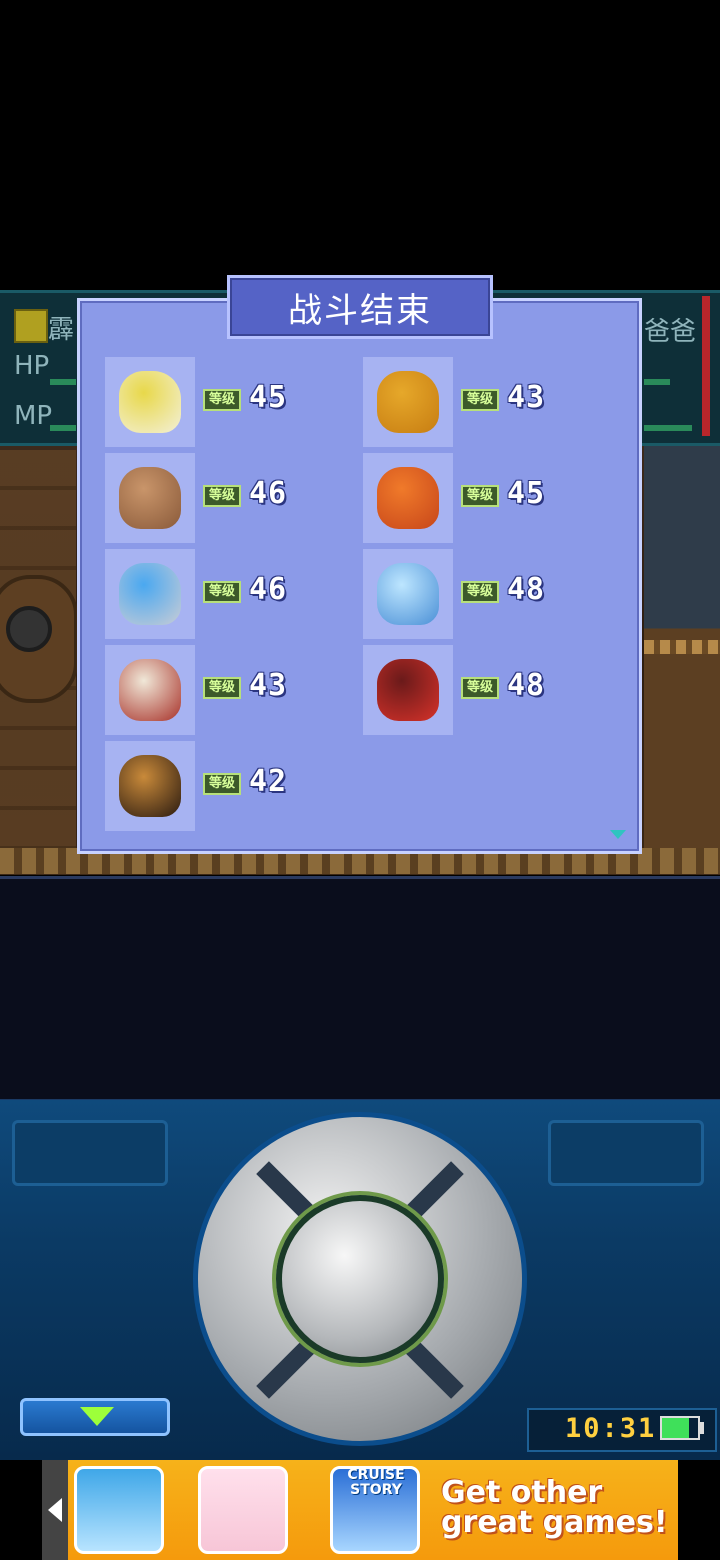  I want to click on level-value: 42, so click(268, 781).